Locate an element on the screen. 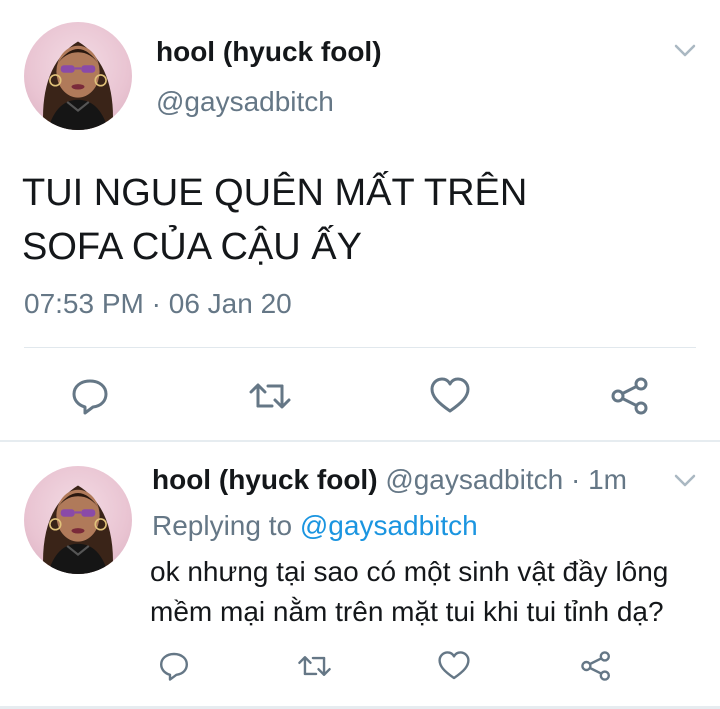 Image resolution: width=720 pixels, height=709 pixels. divider is located at coordinates (360, 347).